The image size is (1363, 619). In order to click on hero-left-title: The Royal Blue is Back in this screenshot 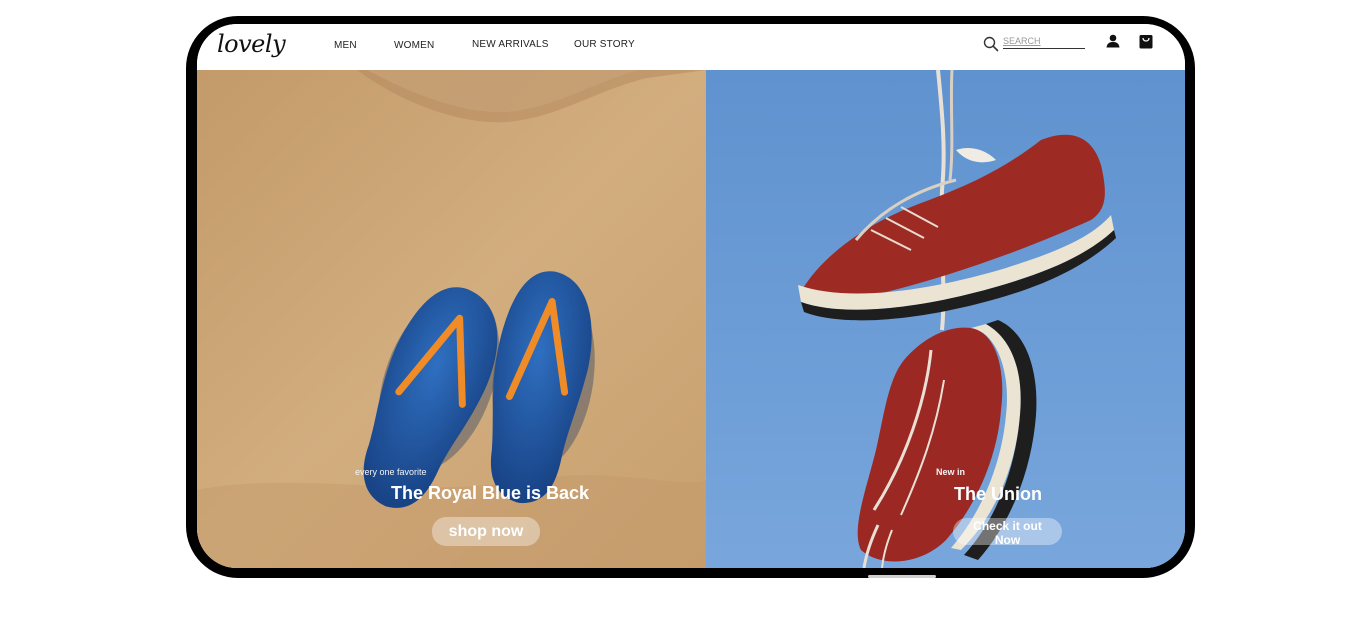, I will do `click(490, 493)`.